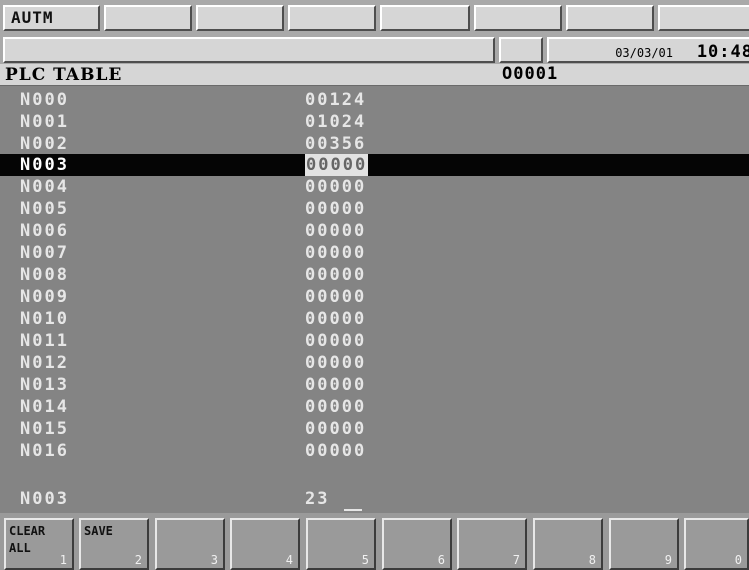 The width and height of the screenshot is (749, 570). I want to click on softkey-6: 6, so click(417, 544).